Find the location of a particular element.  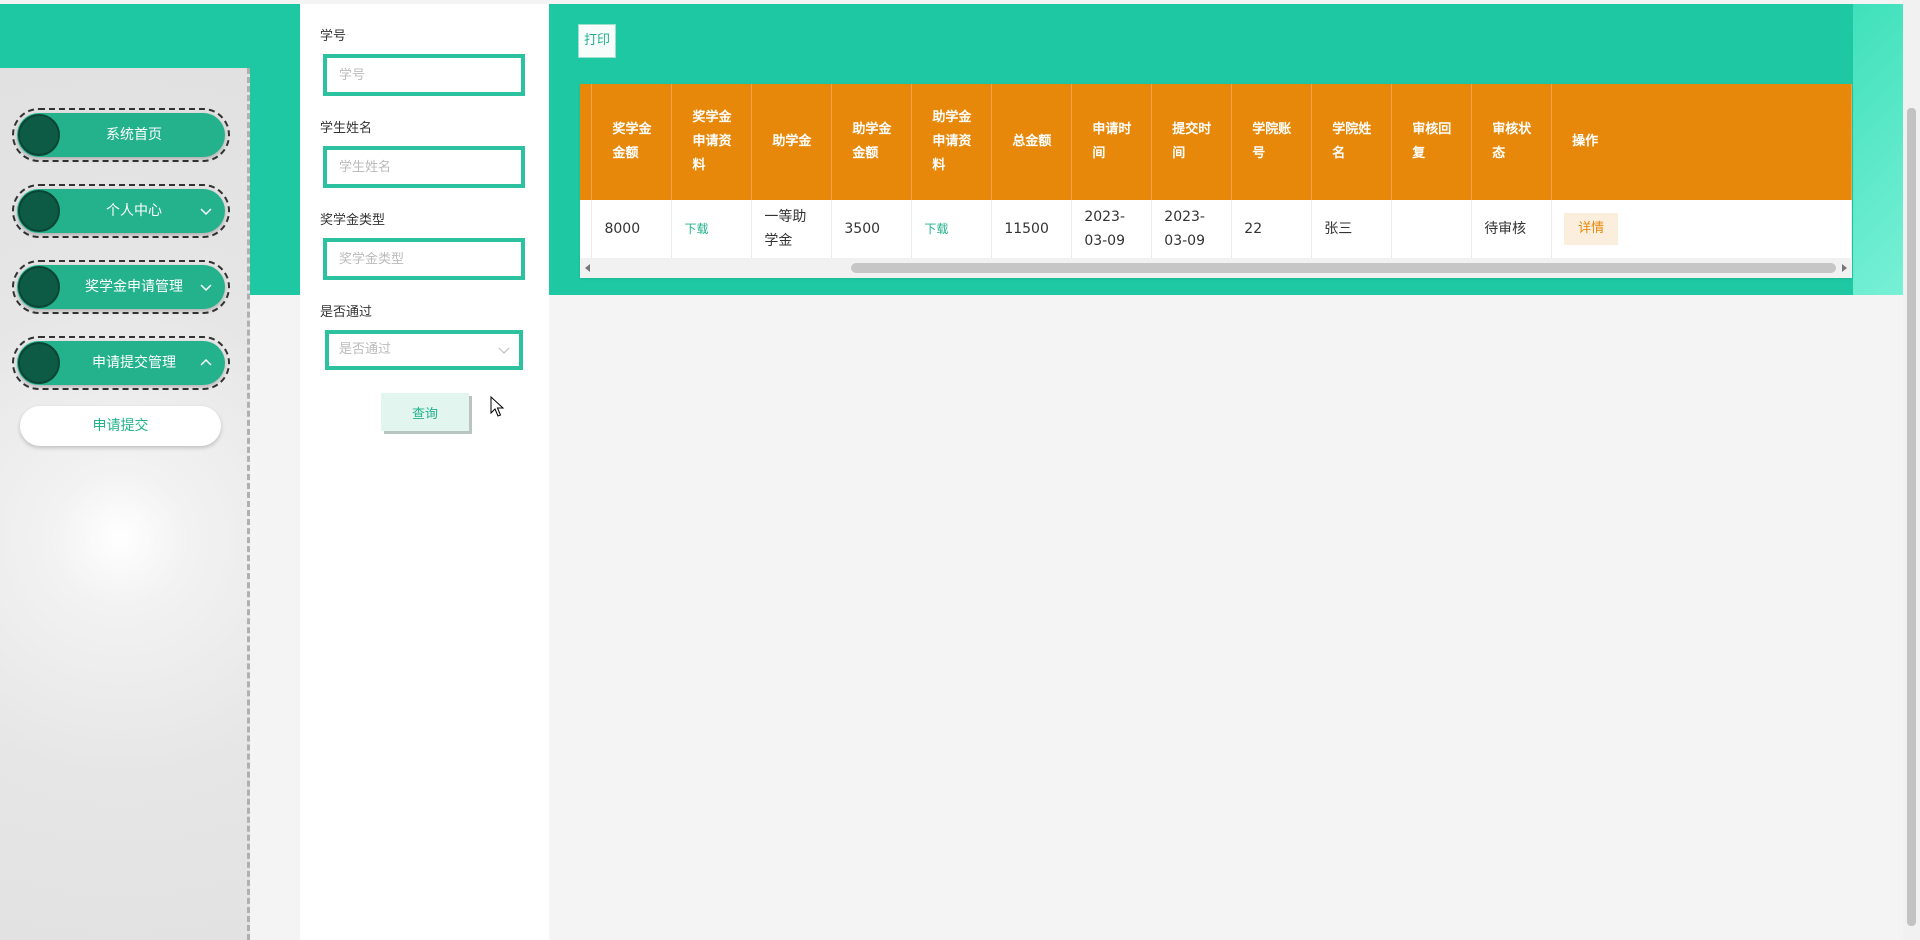

cell-action: 详情 is located at coordinates (1701, 229).